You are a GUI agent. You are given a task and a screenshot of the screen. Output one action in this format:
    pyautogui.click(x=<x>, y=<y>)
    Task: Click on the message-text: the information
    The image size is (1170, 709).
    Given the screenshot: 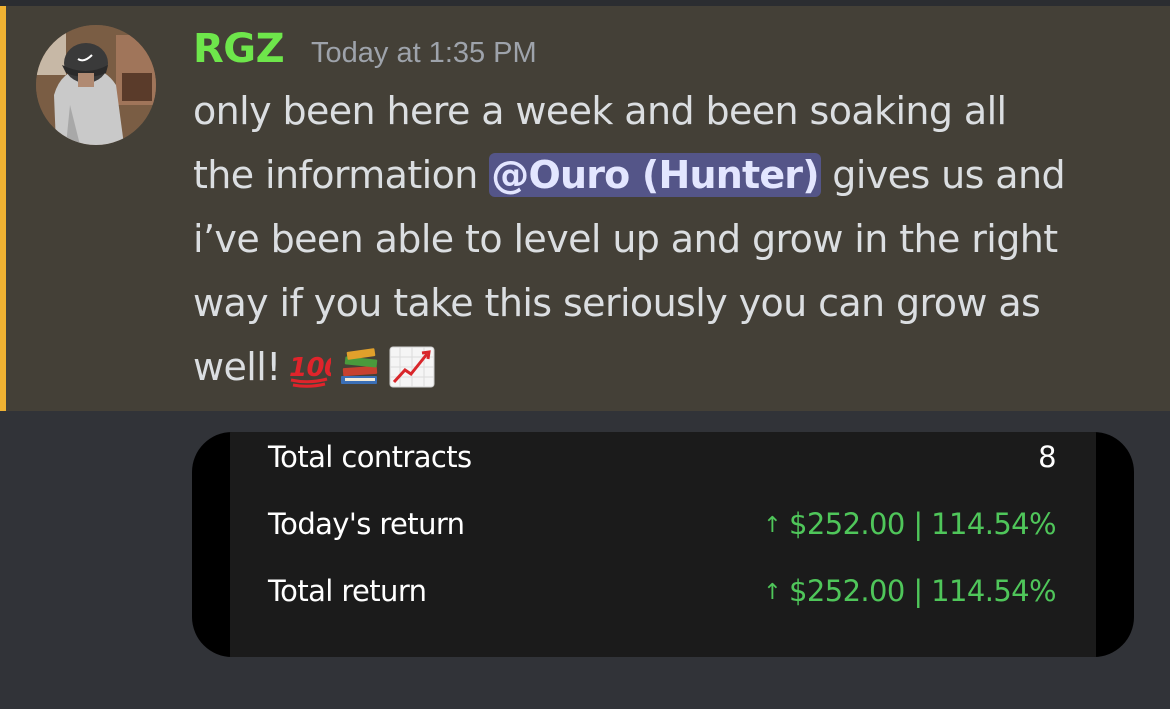 What is the action you would take?
    pyautogui.click(x=335, y=175)
    